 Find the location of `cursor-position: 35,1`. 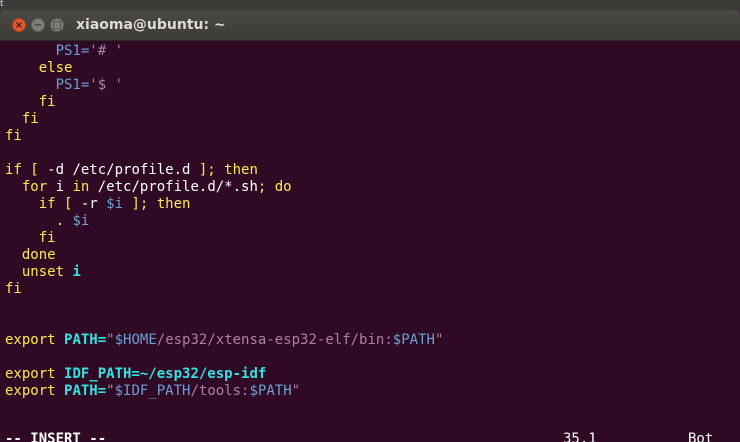

cursor-position: 35,1 is located at coordinates (580, 436).